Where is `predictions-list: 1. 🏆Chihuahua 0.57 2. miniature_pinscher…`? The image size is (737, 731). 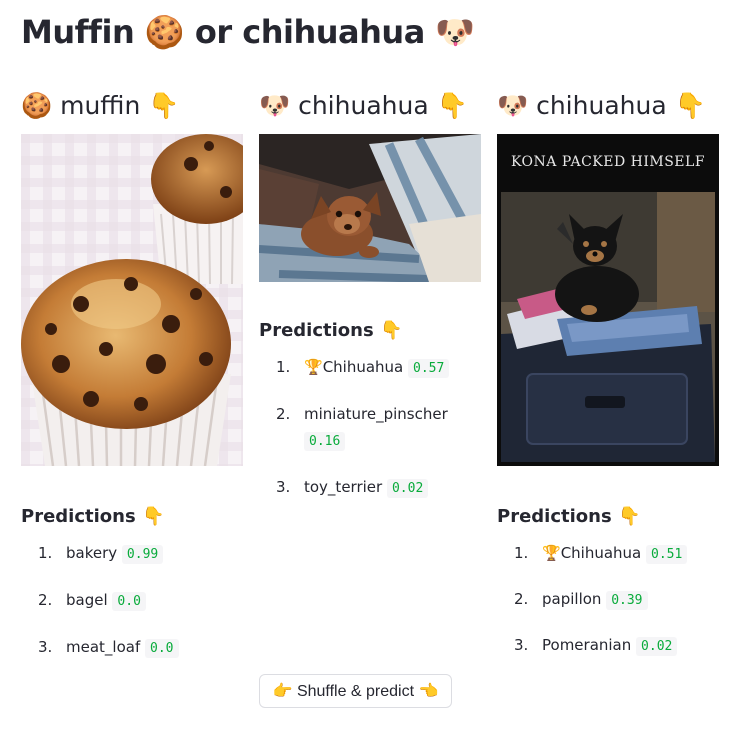
predictions-list: 1. 🏆Chihuahua 0.57 2. miniature_pinscher… is located at coordinates (370, 428).